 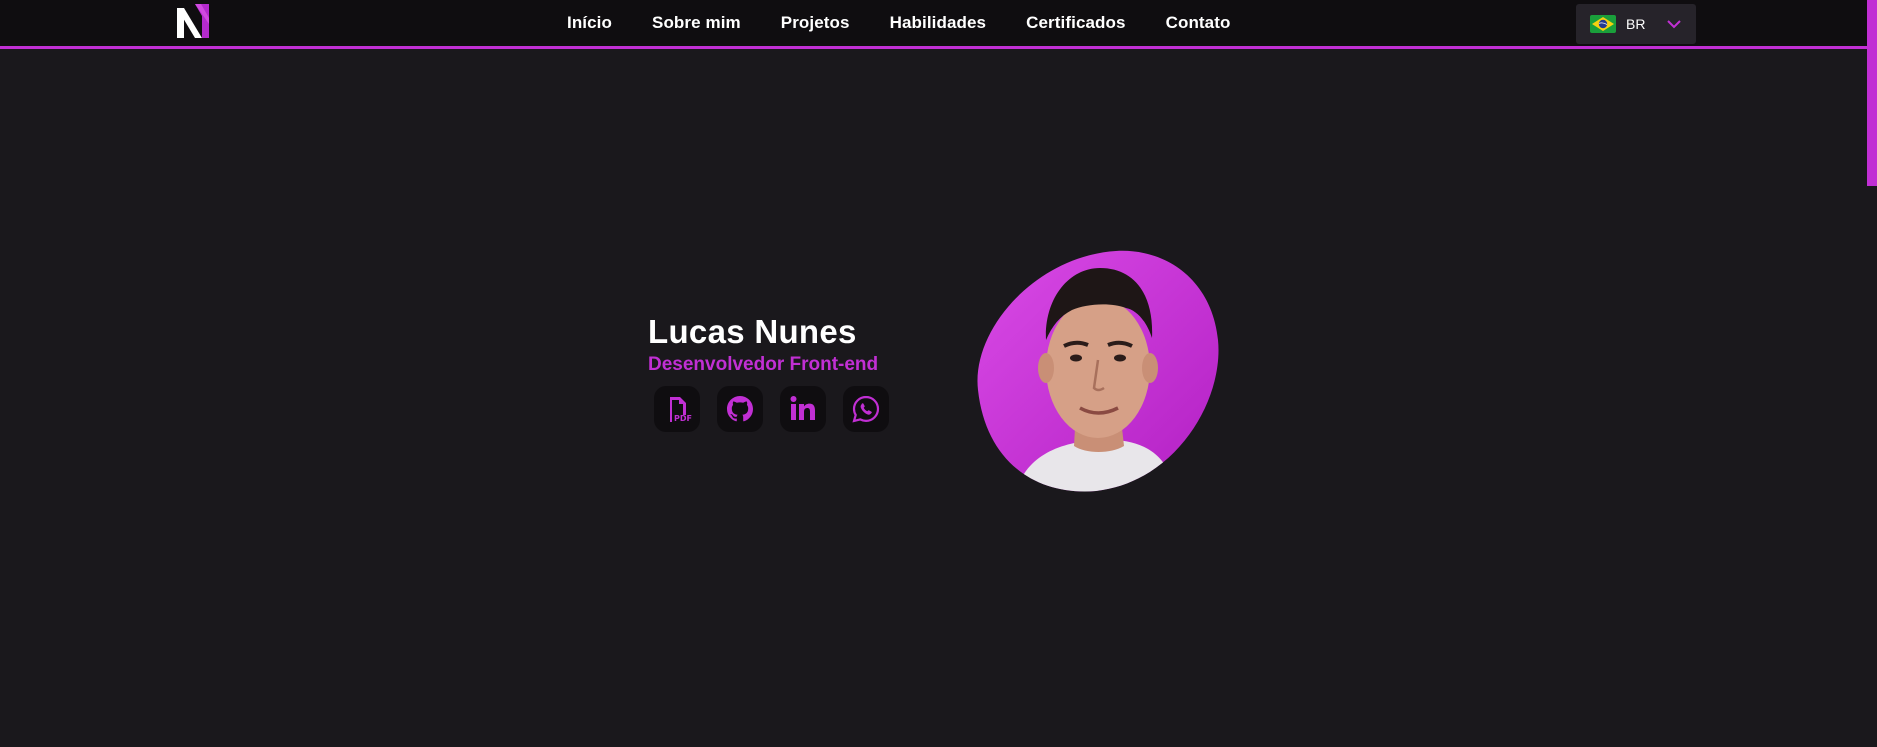 I want to click on brazil-flag-icon, so click(x=1603, y=24).